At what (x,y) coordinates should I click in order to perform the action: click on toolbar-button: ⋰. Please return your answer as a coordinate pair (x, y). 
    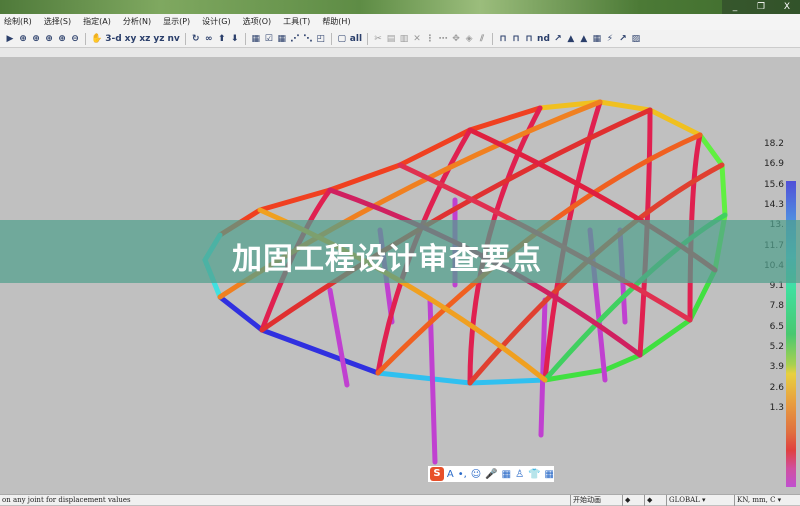
    Looking at the image, I should click on (295, 39).